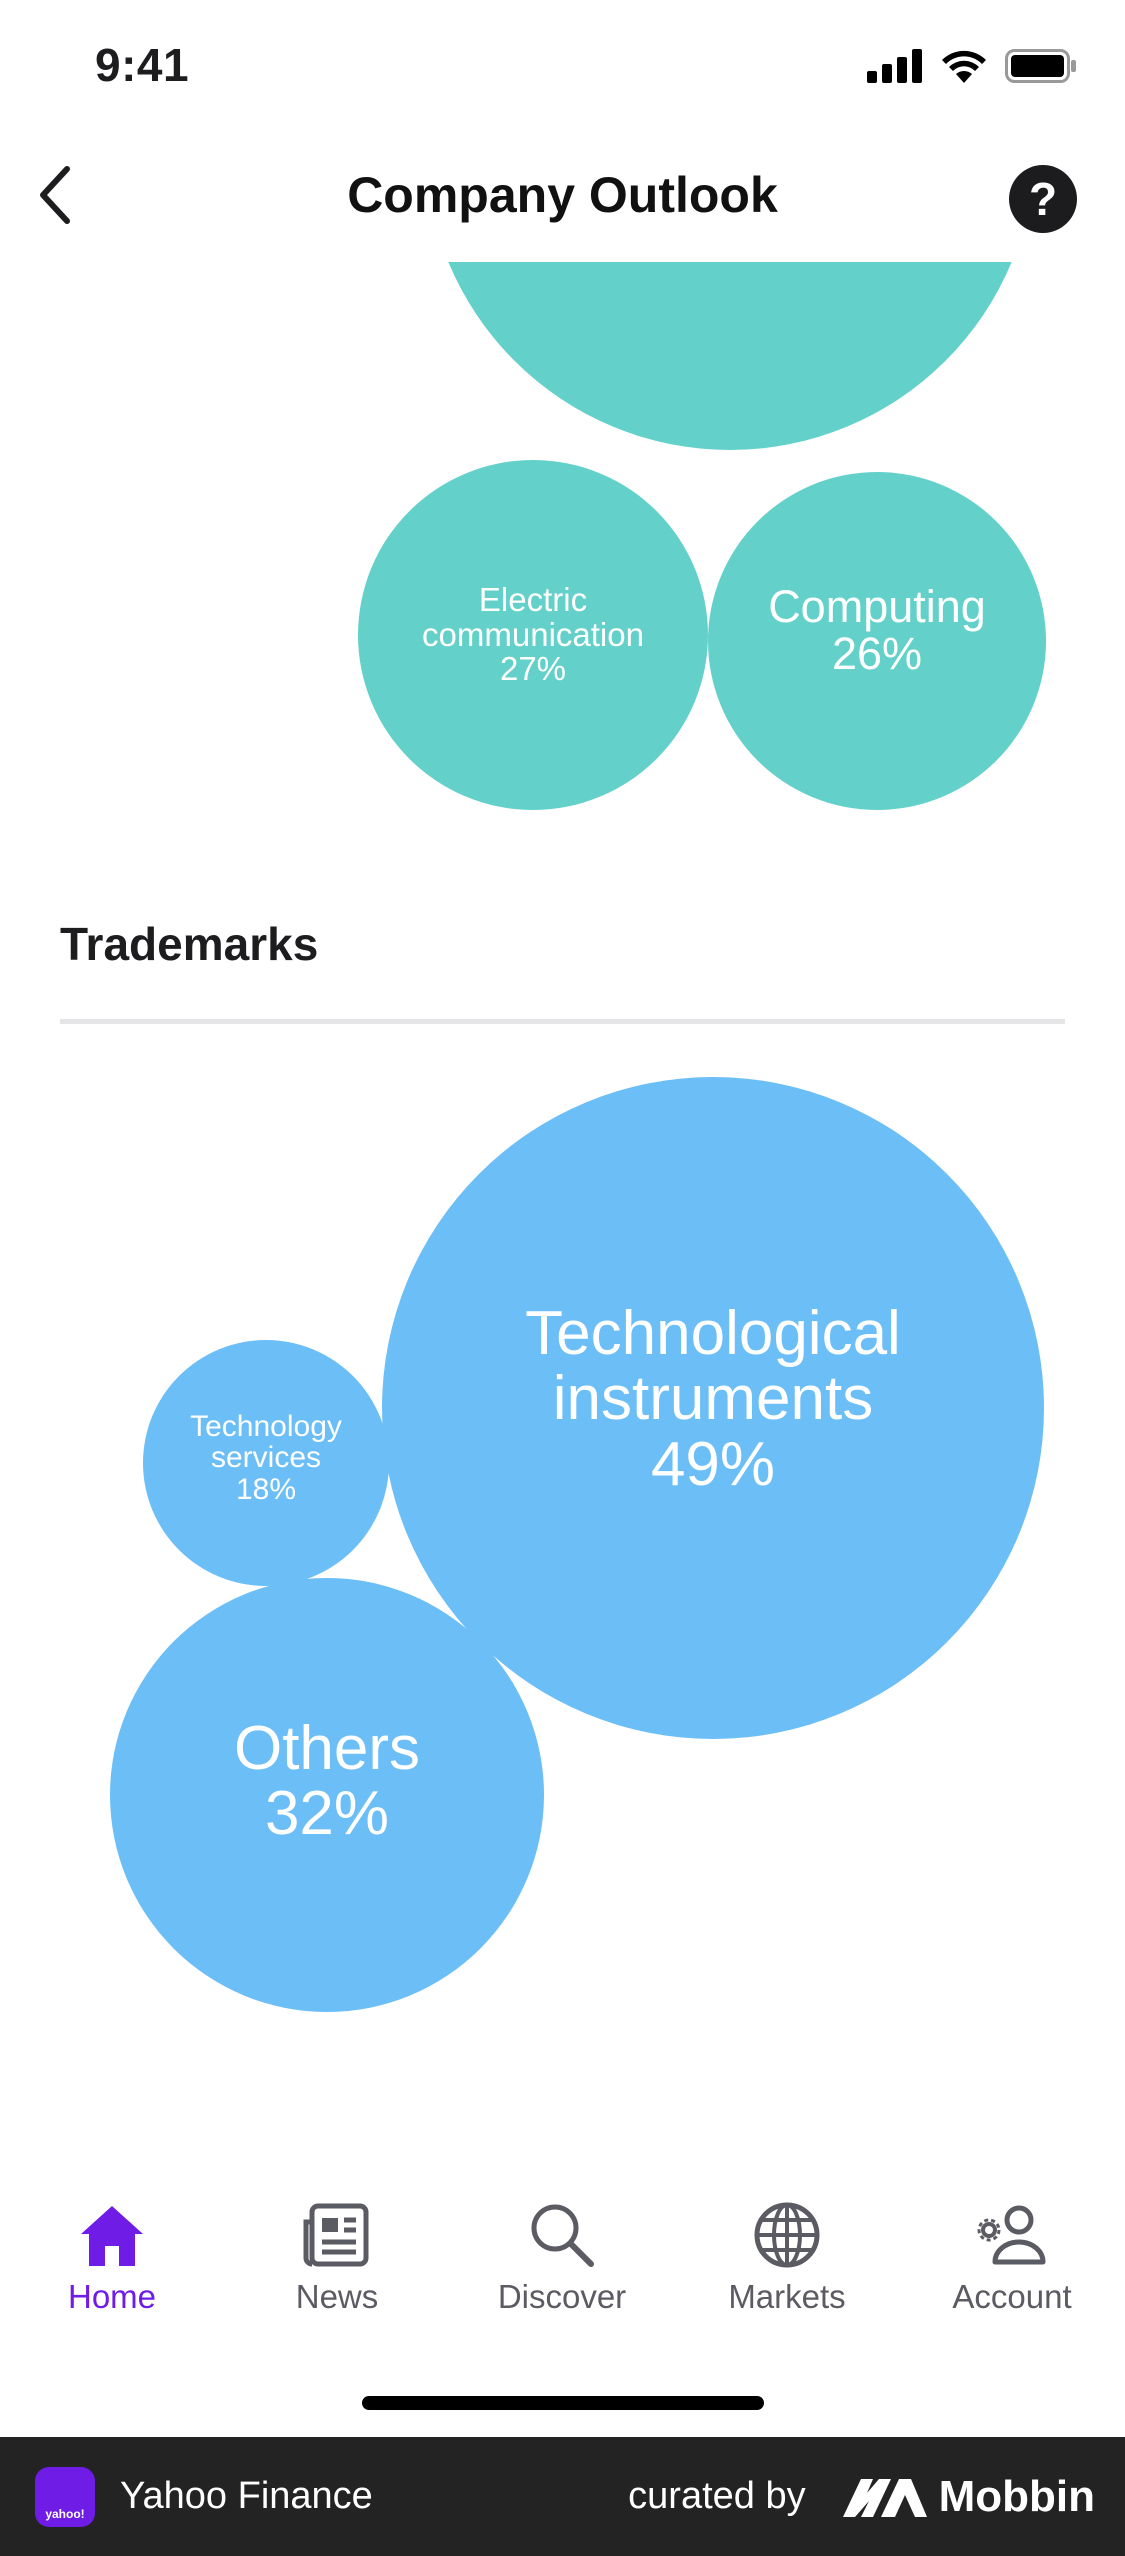 The width and height of the screenshot is (1125, 2556). What do you see at coordinates (894, 66) in the screenshot?
I see `cellular-signal-icon` at bounding box center [894, 66].